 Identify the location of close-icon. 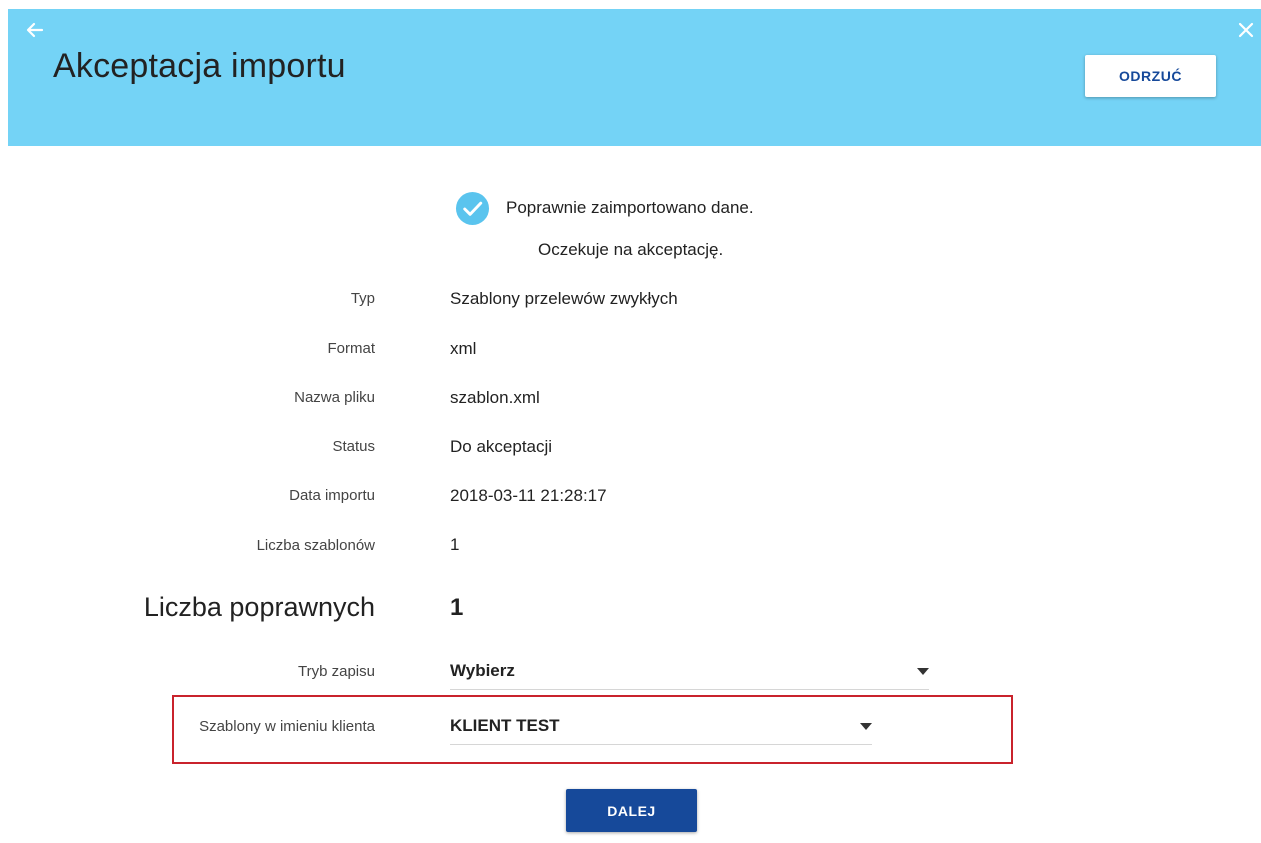
(1246, 30).